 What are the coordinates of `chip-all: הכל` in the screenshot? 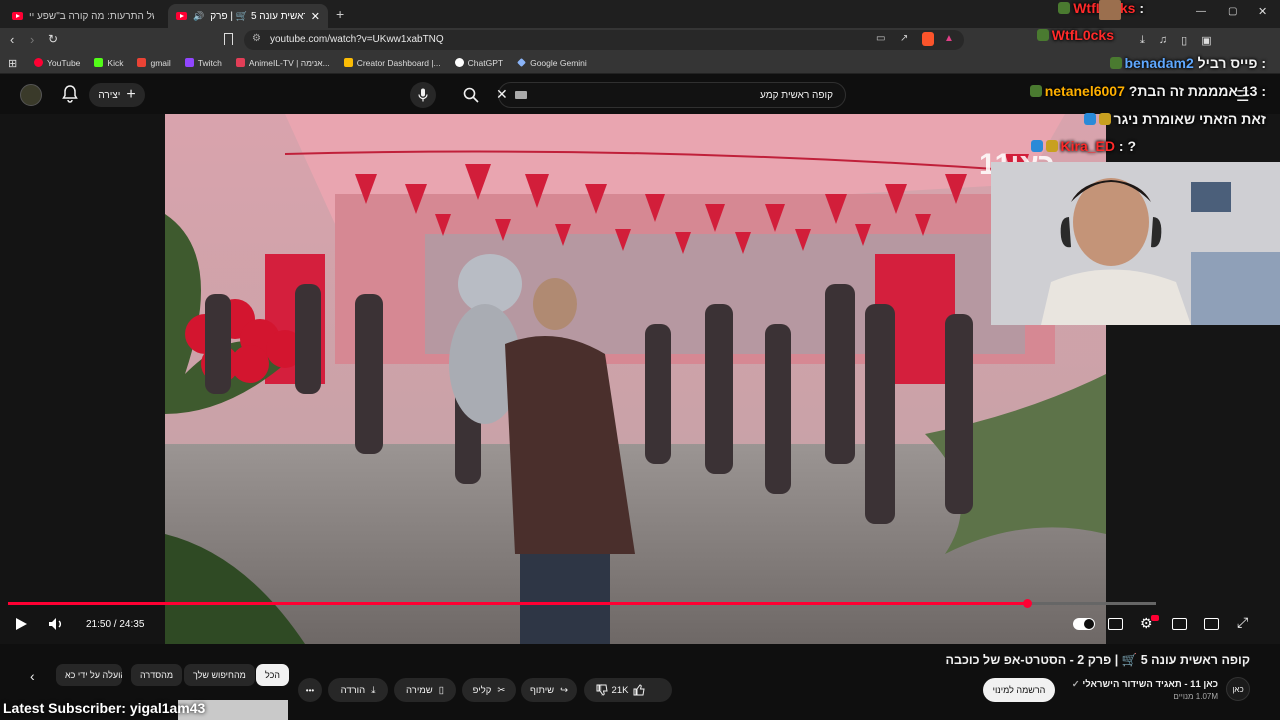 It's located at (273, 675).